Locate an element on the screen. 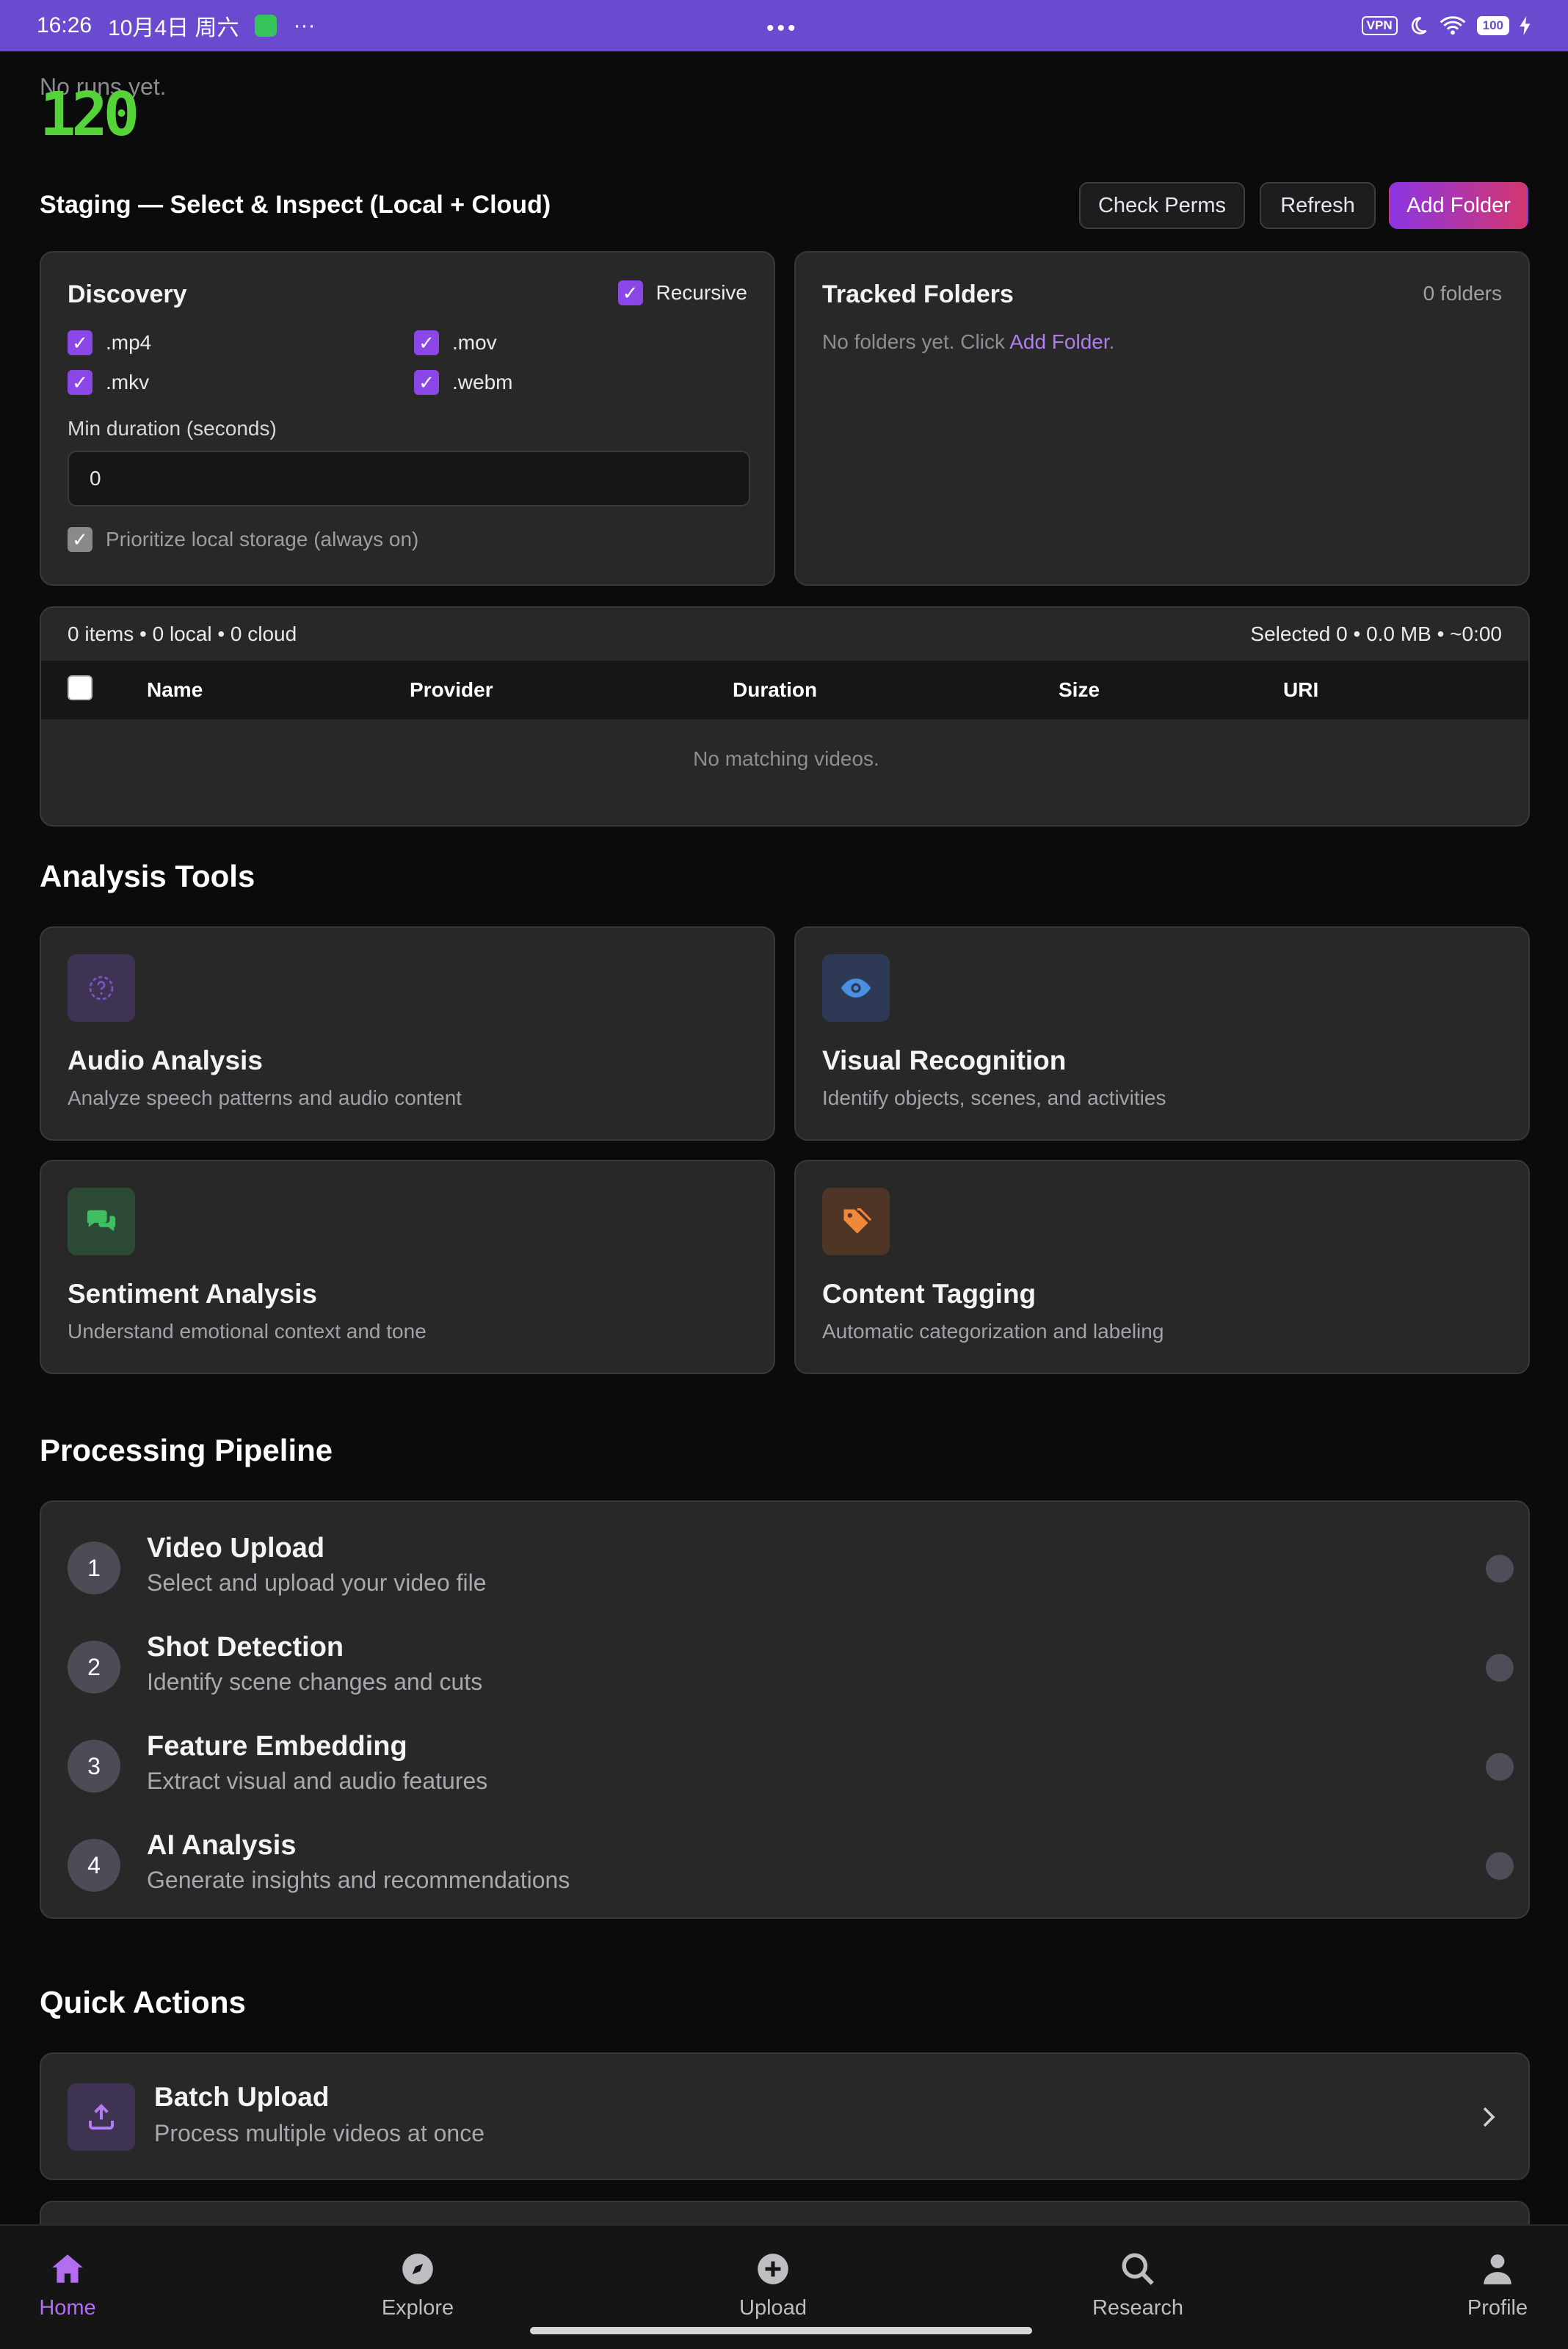  home-icon is located at coordinates (67, 2268).